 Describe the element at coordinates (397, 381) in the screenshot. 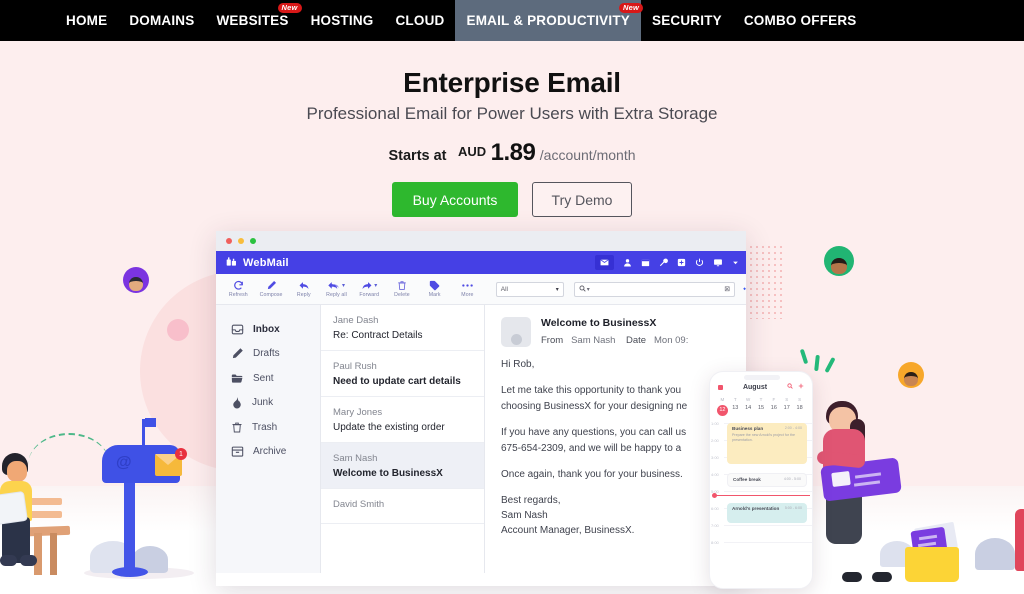

I see `message-subject: Need to update cart details` at that location.